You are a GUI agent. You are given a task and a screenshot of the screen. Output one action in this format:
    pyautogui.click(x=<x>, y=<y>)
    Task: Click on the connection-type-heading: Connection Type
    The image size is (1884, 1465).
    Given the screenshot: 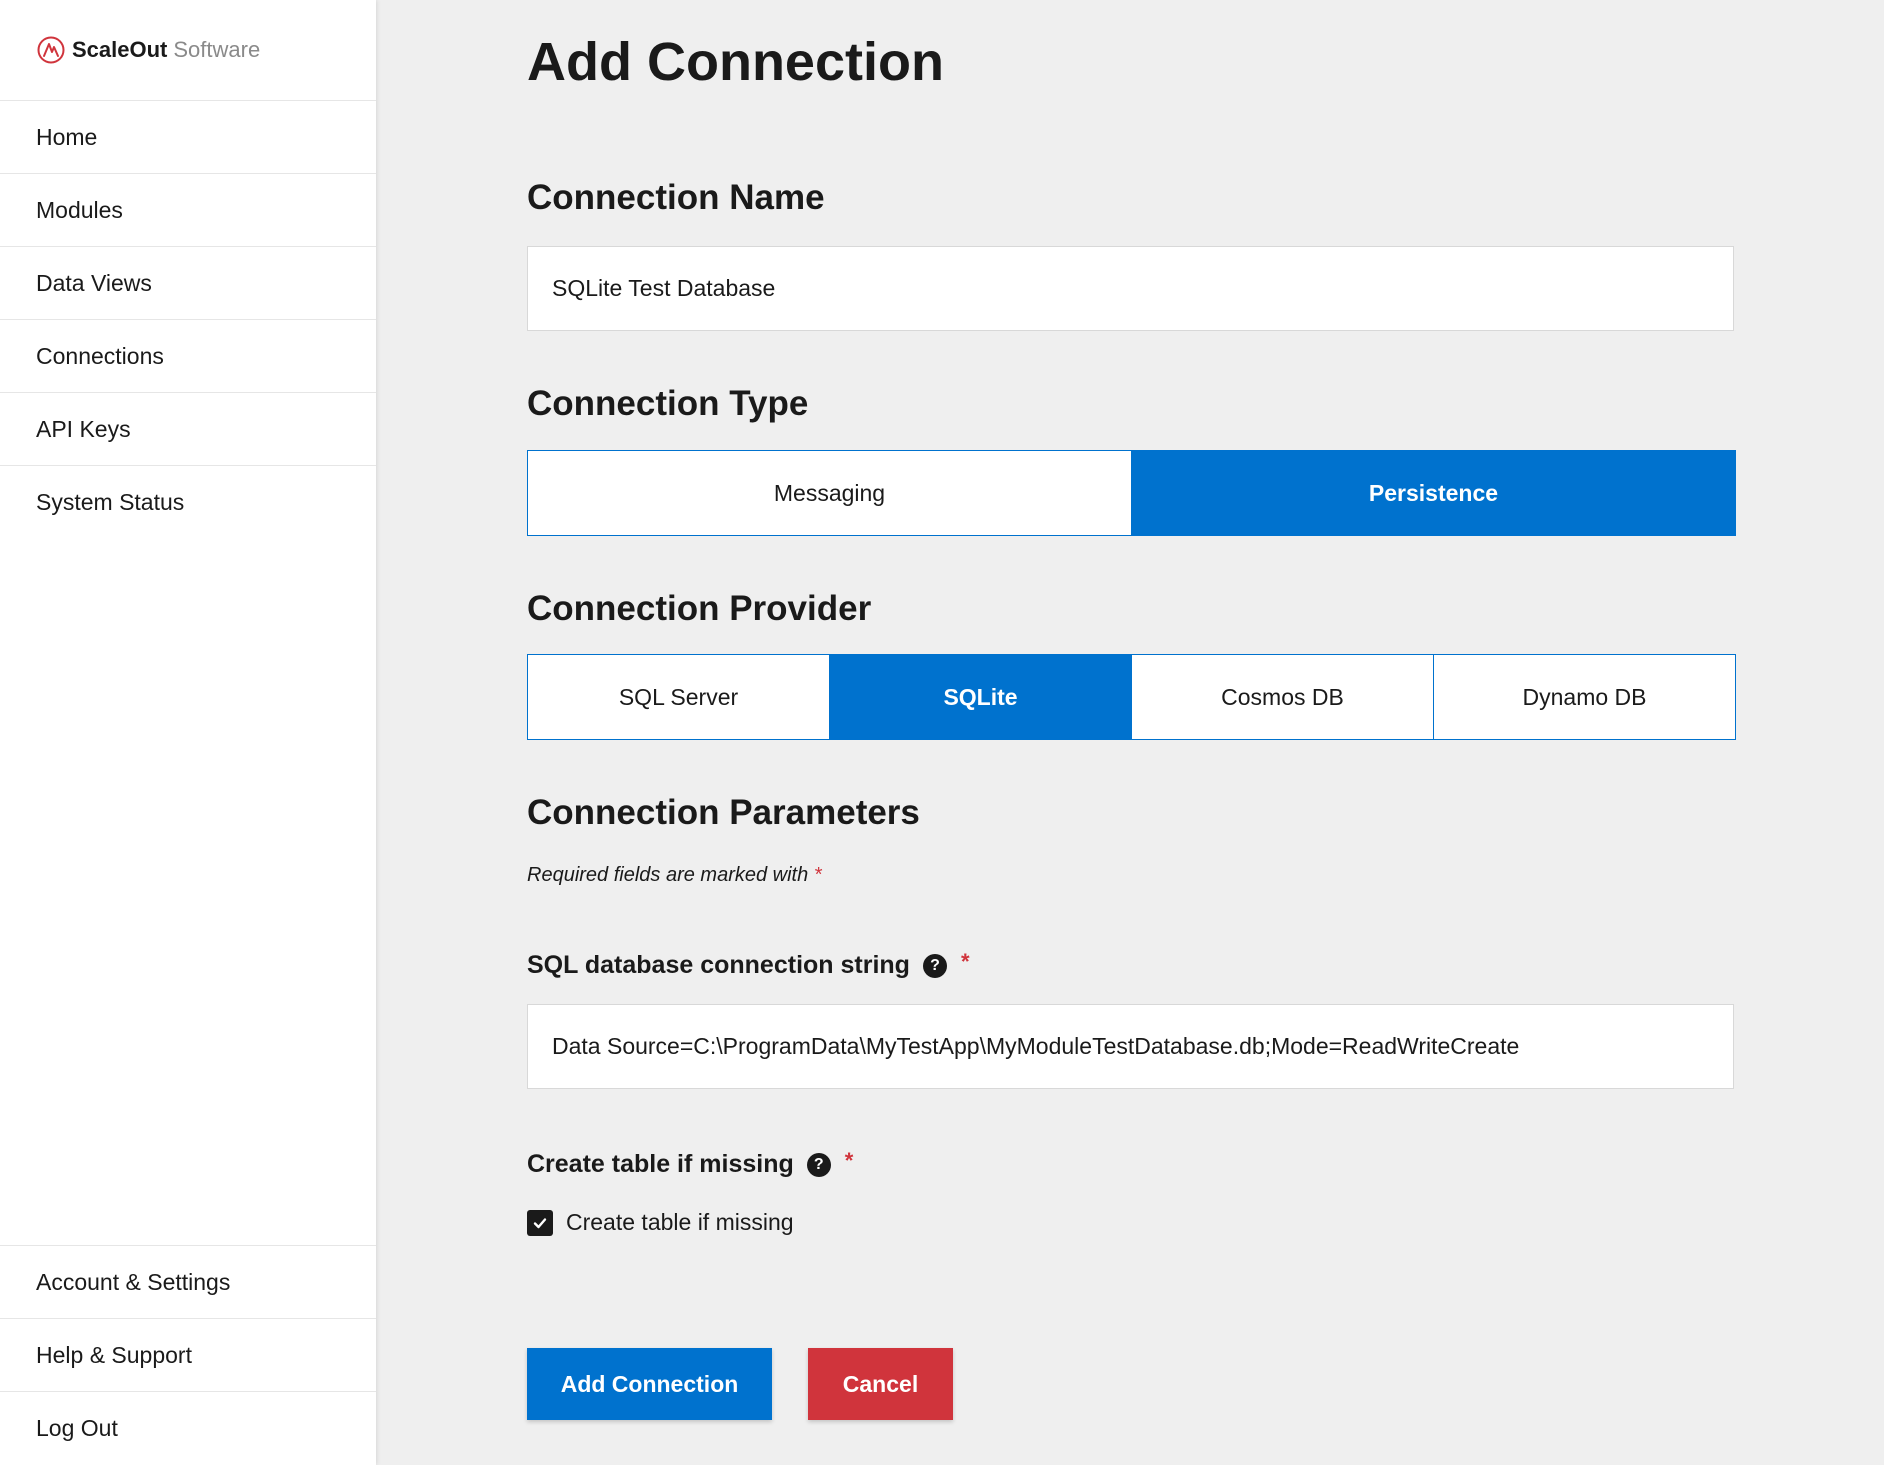 What is the action you would take?
    pyautogui.click(x=668, y=403)
    